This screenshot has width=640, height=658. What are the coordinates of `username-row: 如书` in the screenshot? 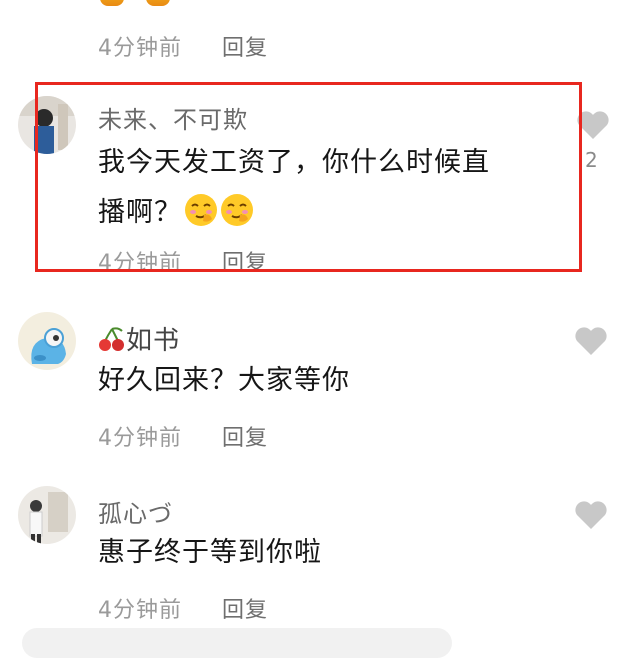 It's located at (139, 338).